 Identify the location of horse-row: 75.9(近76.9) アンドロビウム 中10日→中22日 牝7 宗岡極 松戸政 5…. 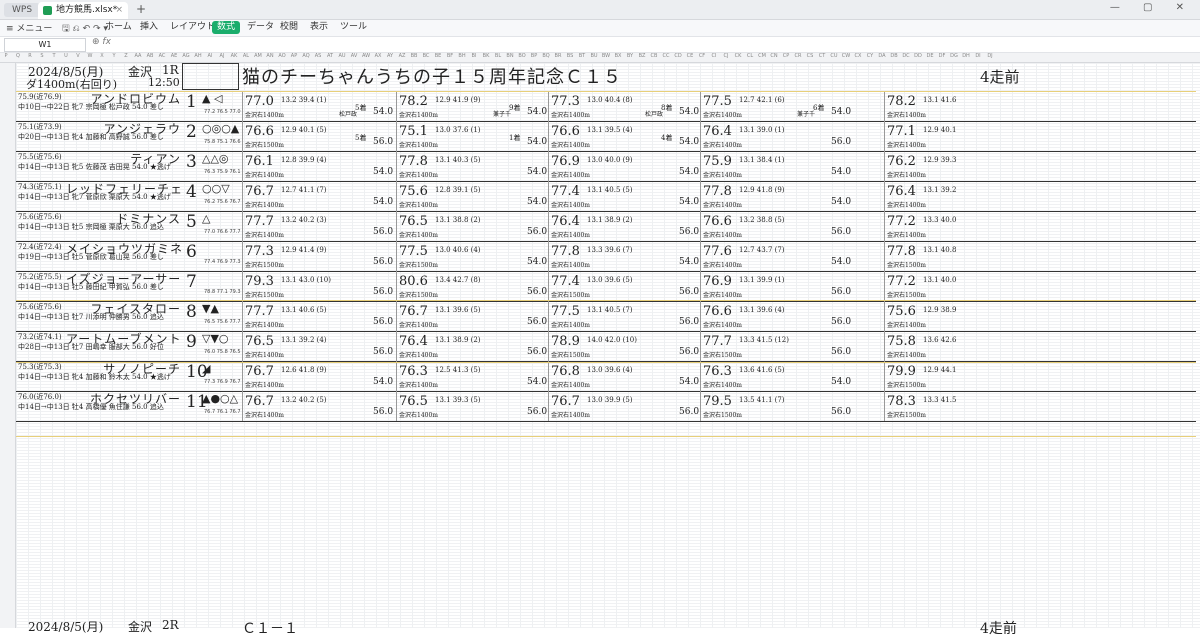
(606, 106).